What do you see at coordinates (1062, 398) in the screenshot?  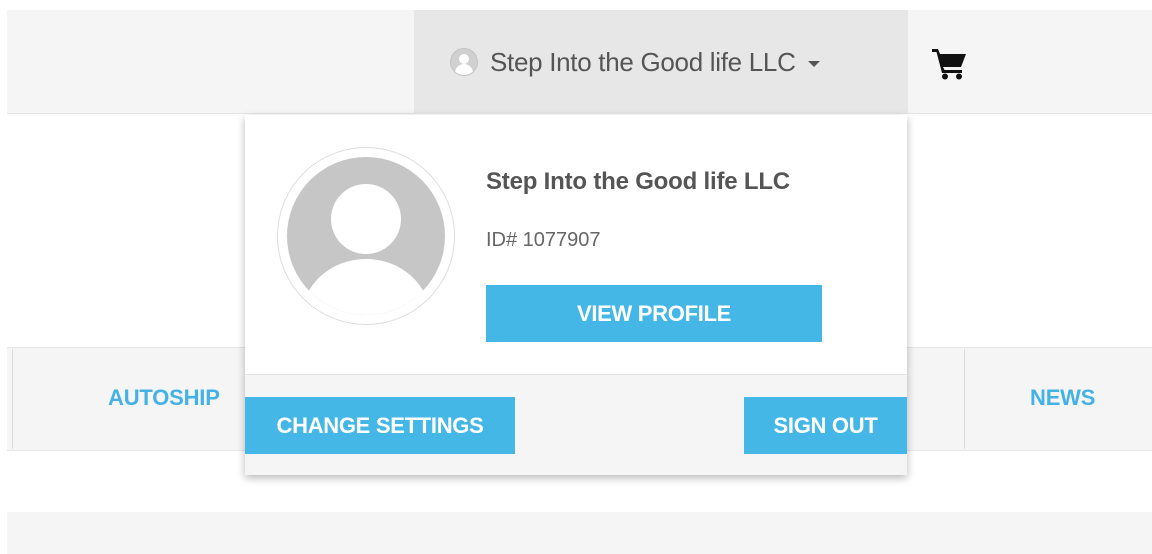 I see `nav-item-news: NEWS` at bounding box center [1062, 398].